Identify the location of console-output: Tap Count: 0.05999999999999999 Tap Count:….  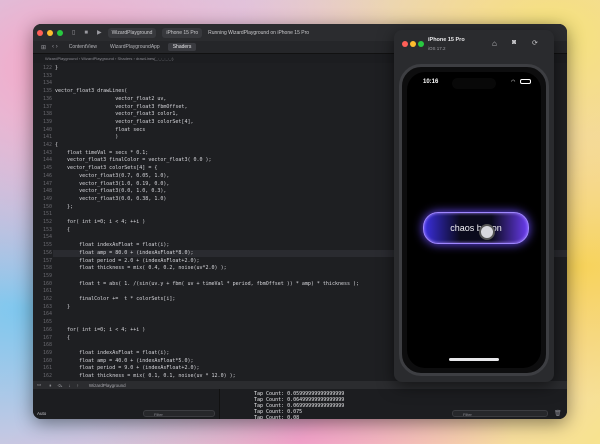
(393, 404).